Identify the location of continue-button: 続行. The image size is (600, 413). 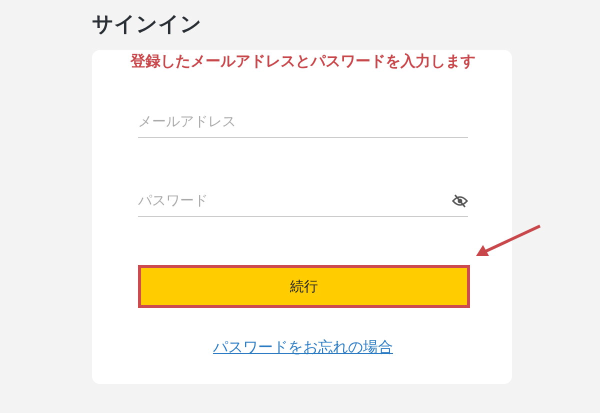
(304, 286).